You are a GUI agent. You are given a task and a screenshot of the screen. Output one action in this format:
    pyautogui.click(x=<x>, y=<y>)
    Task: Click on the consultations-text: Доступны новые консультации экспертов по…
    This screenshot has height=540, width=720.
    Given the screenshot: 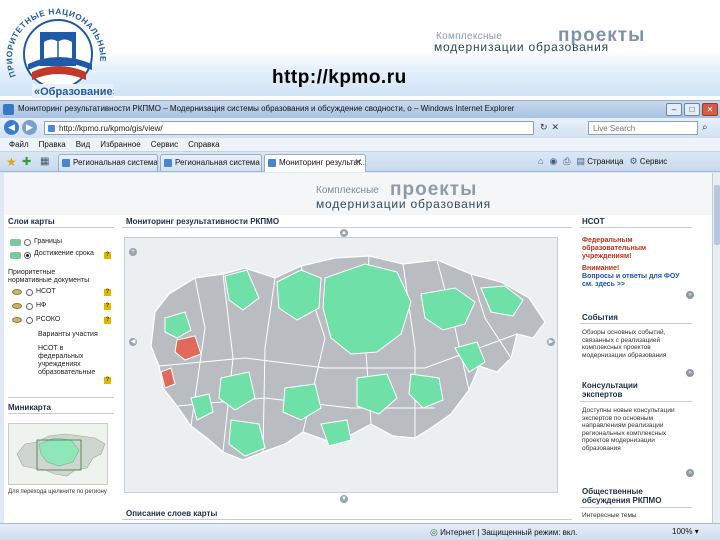 What is the action you would take?
    pyautogui.click(x=628, y=429)
    